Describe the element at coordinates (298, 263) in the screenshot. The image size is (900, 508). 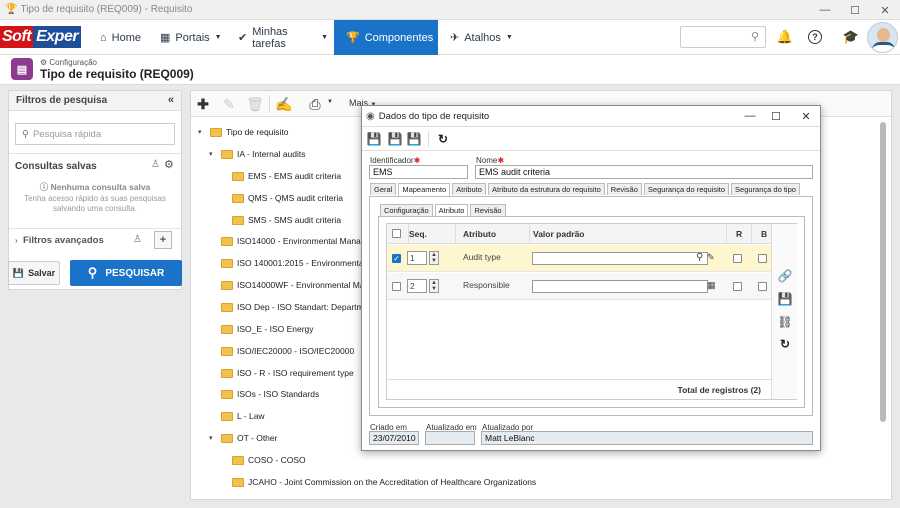
I see `tree-item: ISO 140001:2015 - Environmental M` at that location.